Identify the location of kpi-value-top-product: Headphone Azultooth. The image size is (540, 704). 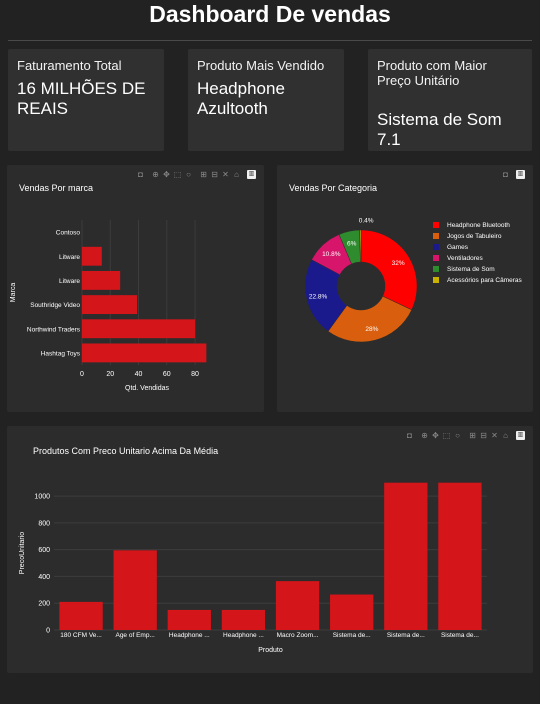
(241, 98).